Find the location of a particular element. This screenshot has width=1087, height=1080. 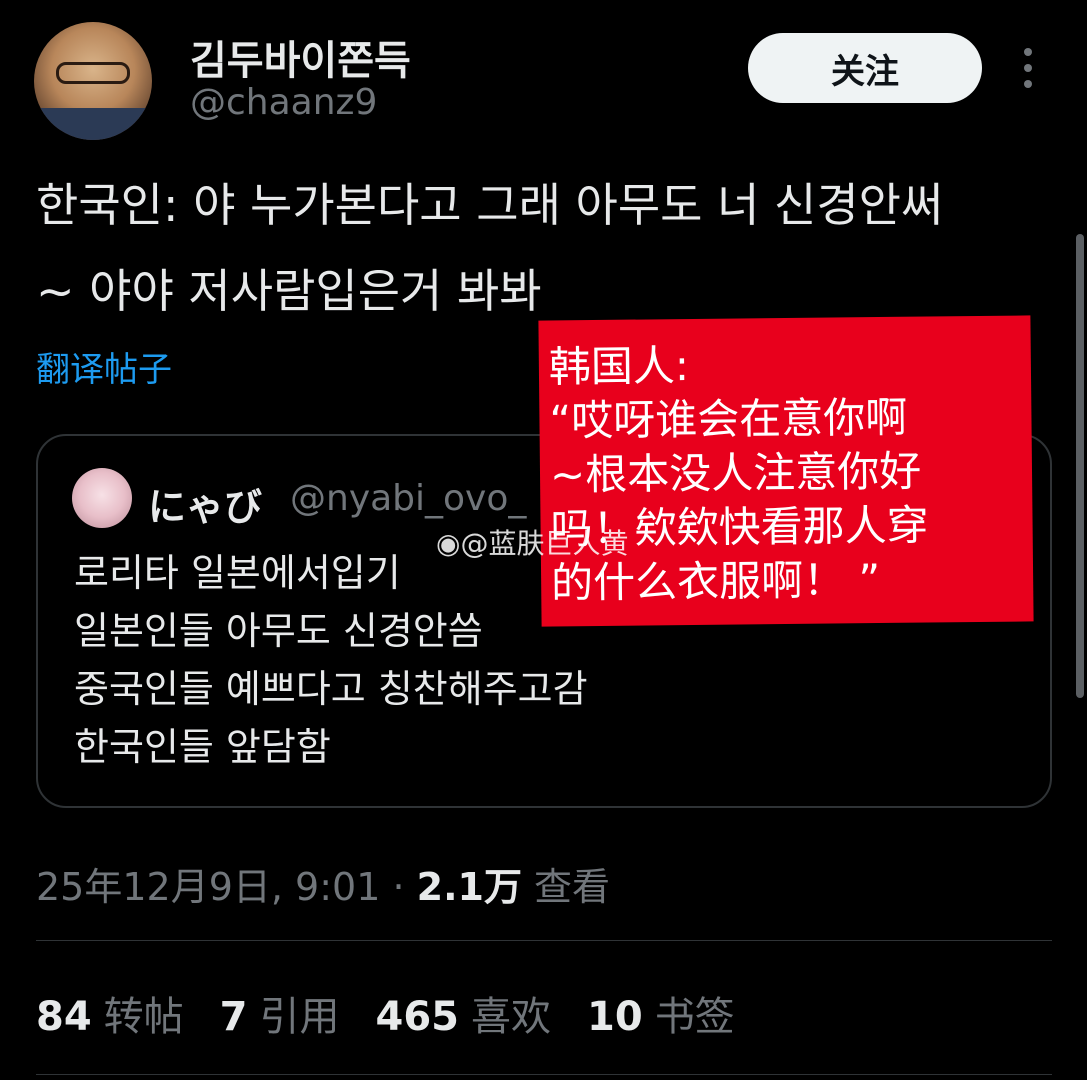

author-handle: @chaanz9 is located at coordinates (283, 102).